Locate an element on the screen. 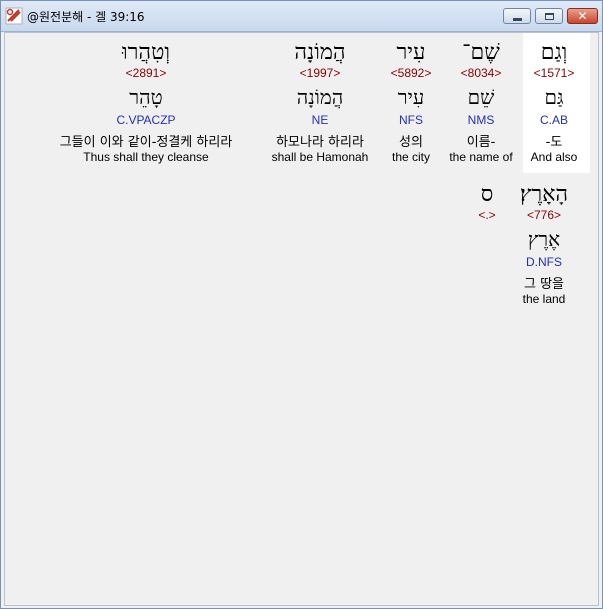  window-title: @원전분해 - 겔 39:16 is located at coordinates (86, 17).